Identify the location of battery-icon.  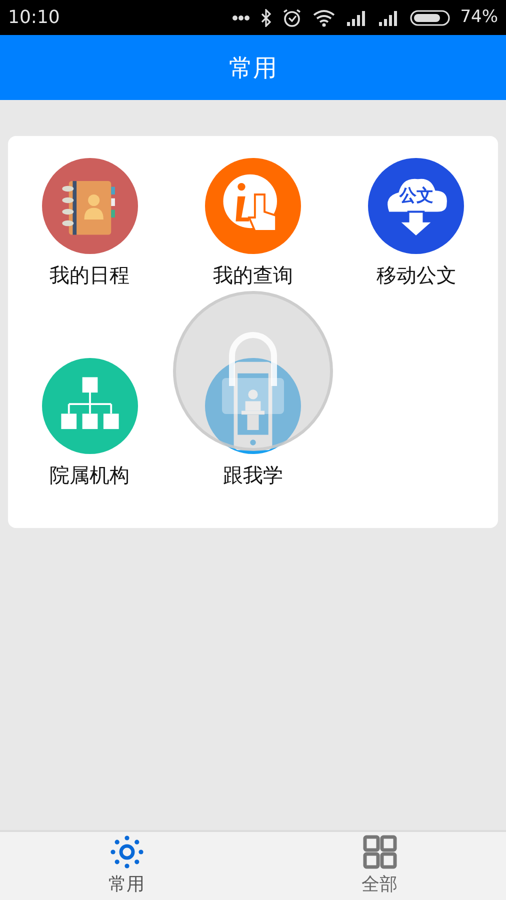
(430, 18).